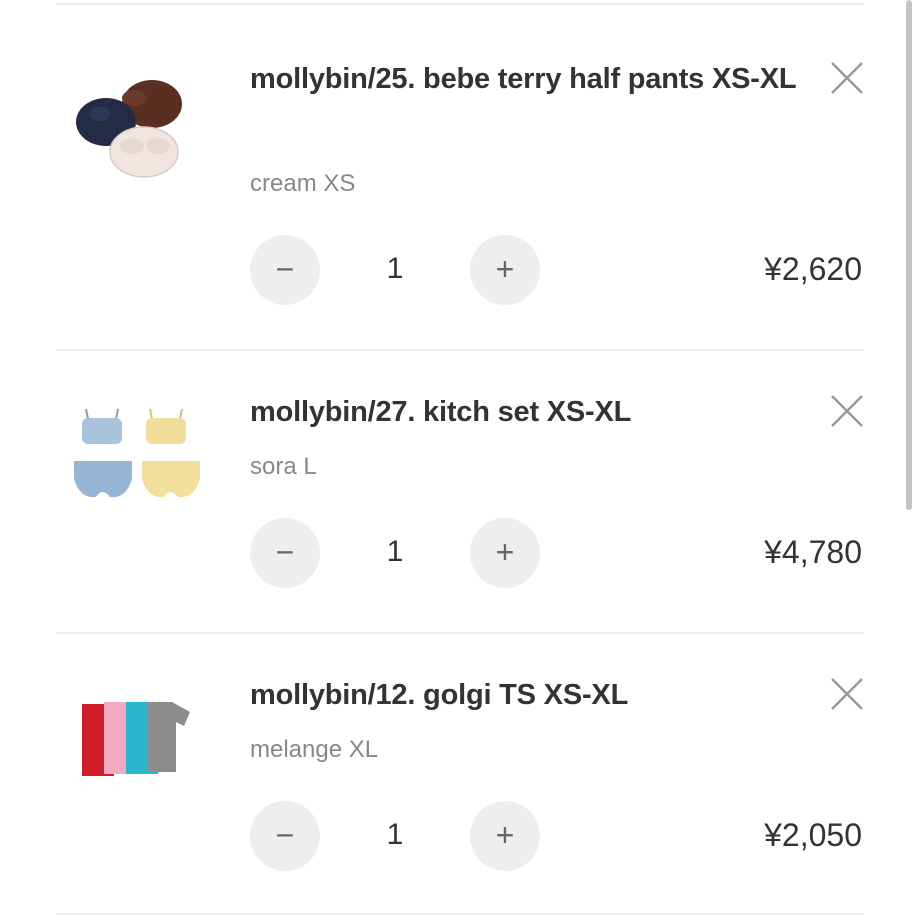  I want to click on product-variant: cream XS, so click(303, 183).